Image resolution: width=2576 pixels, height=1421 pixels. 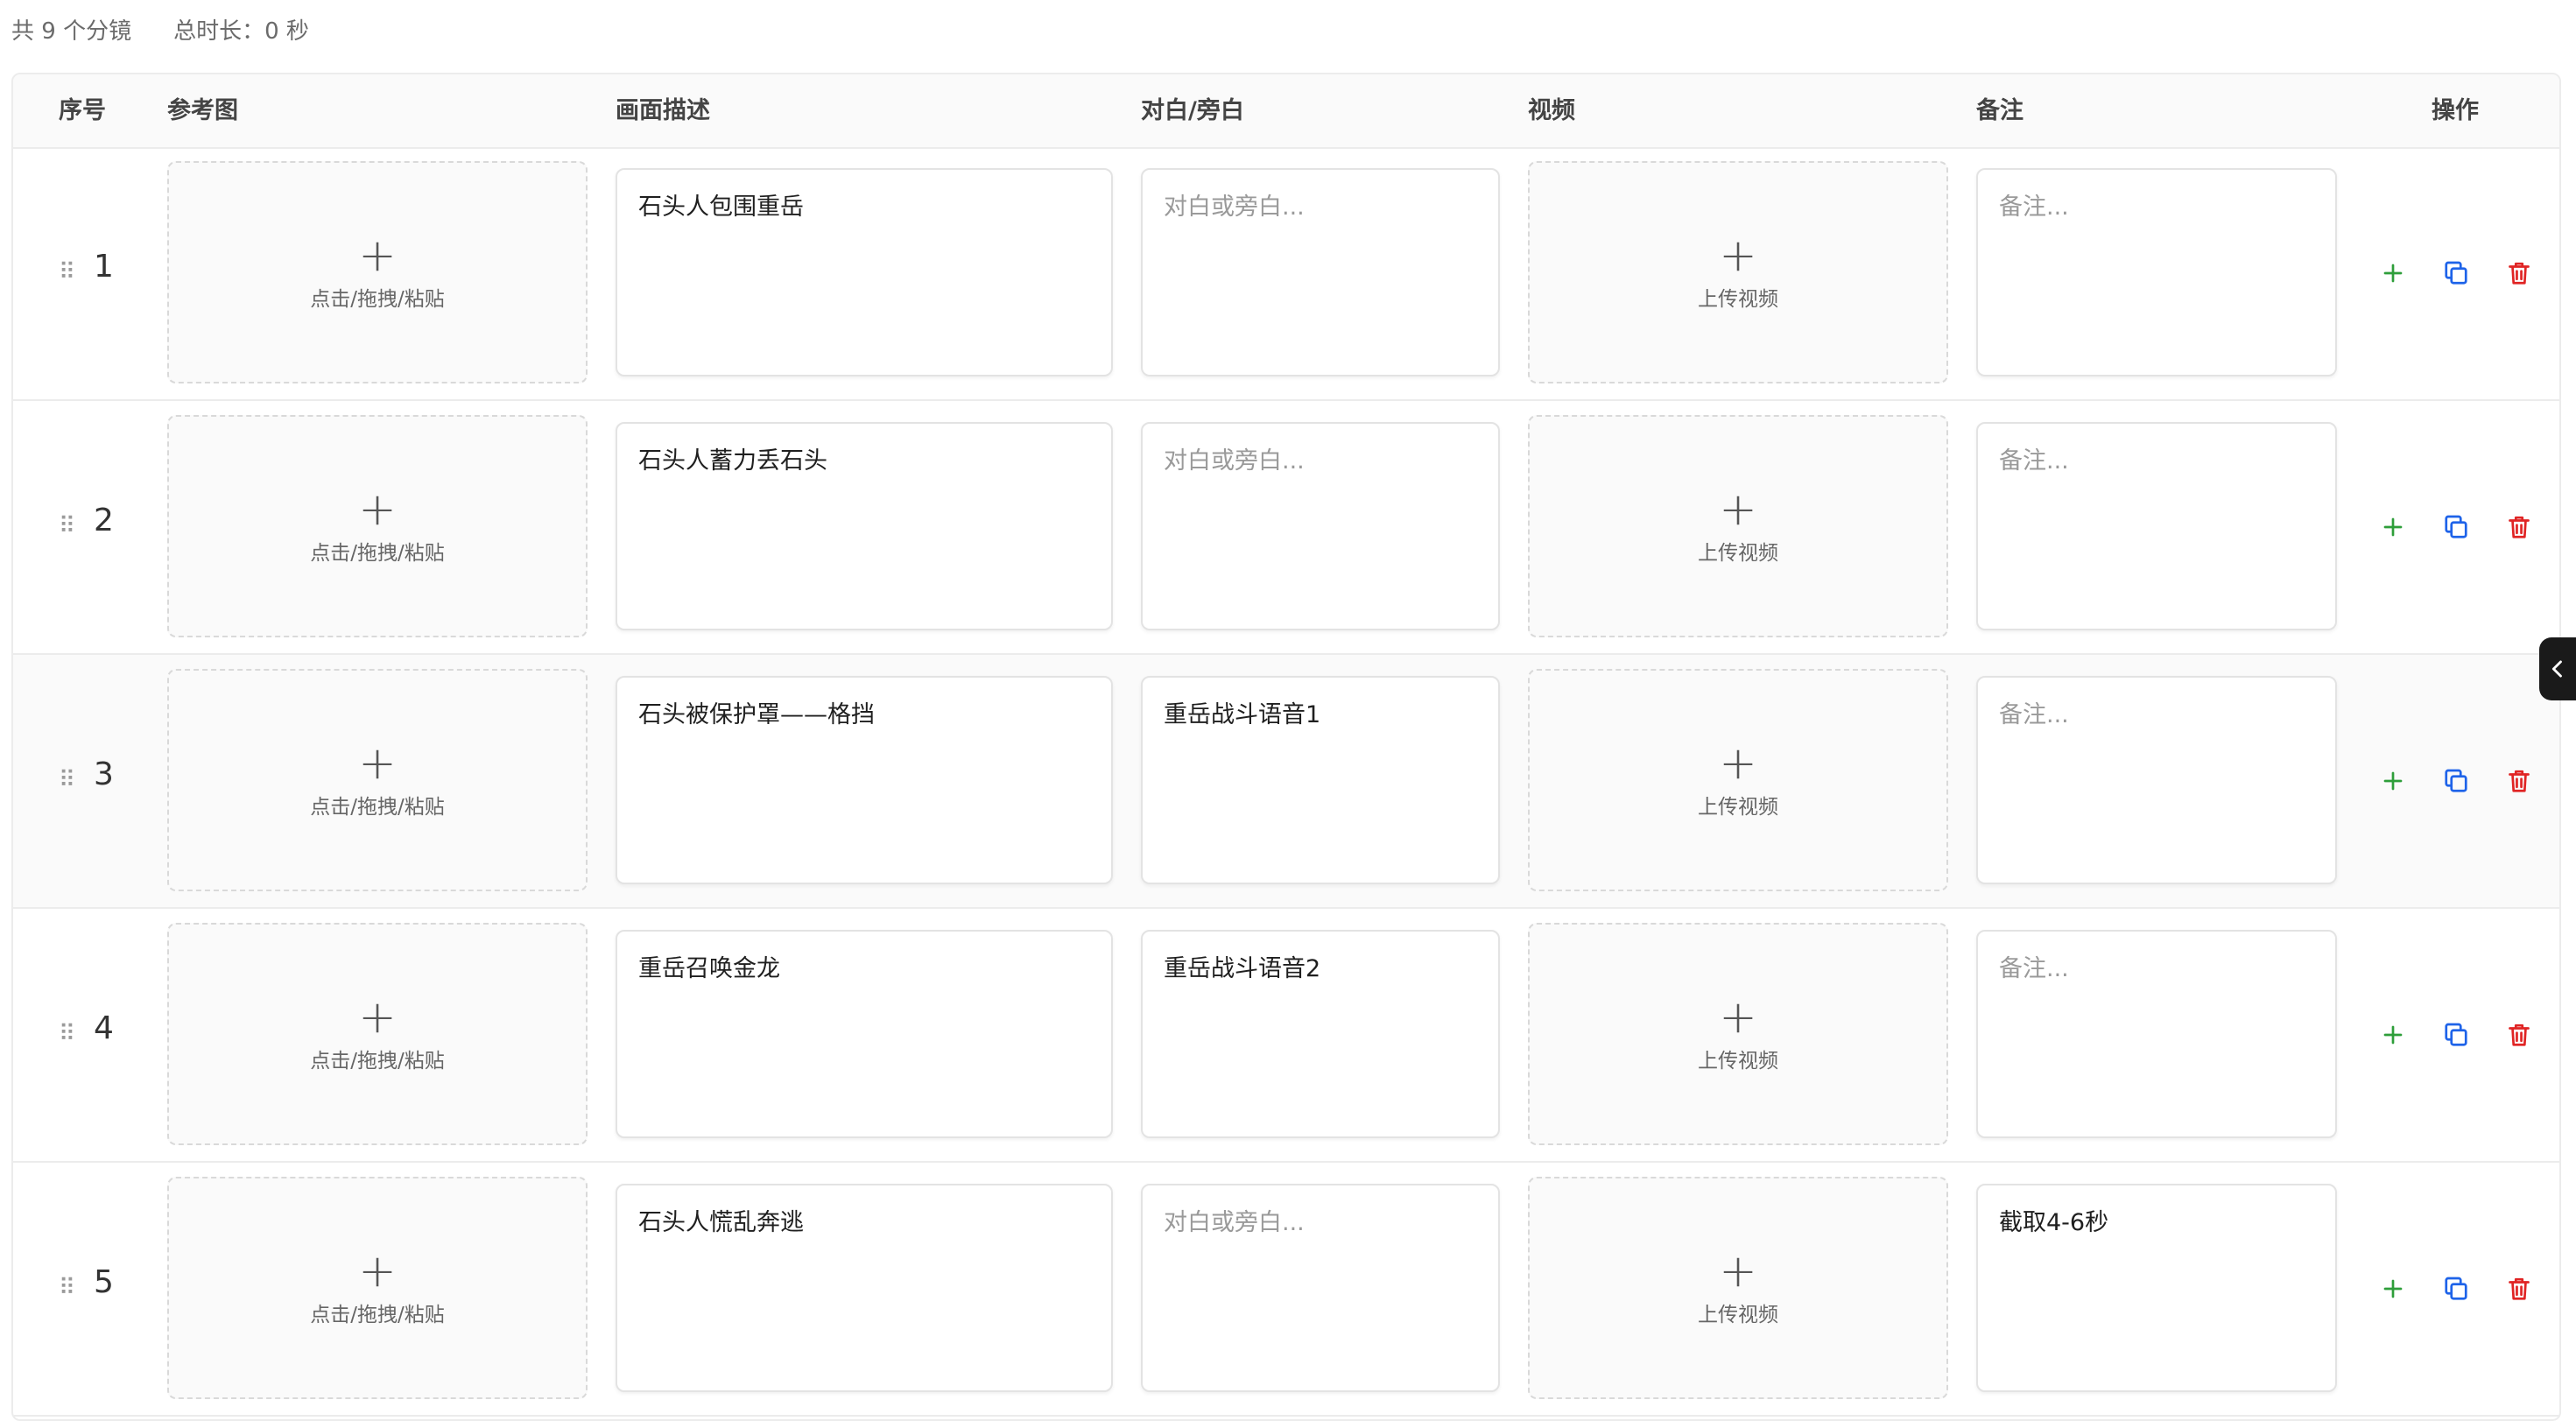 I want to click on header-description: 画面描述, so click(x=663, y=110).